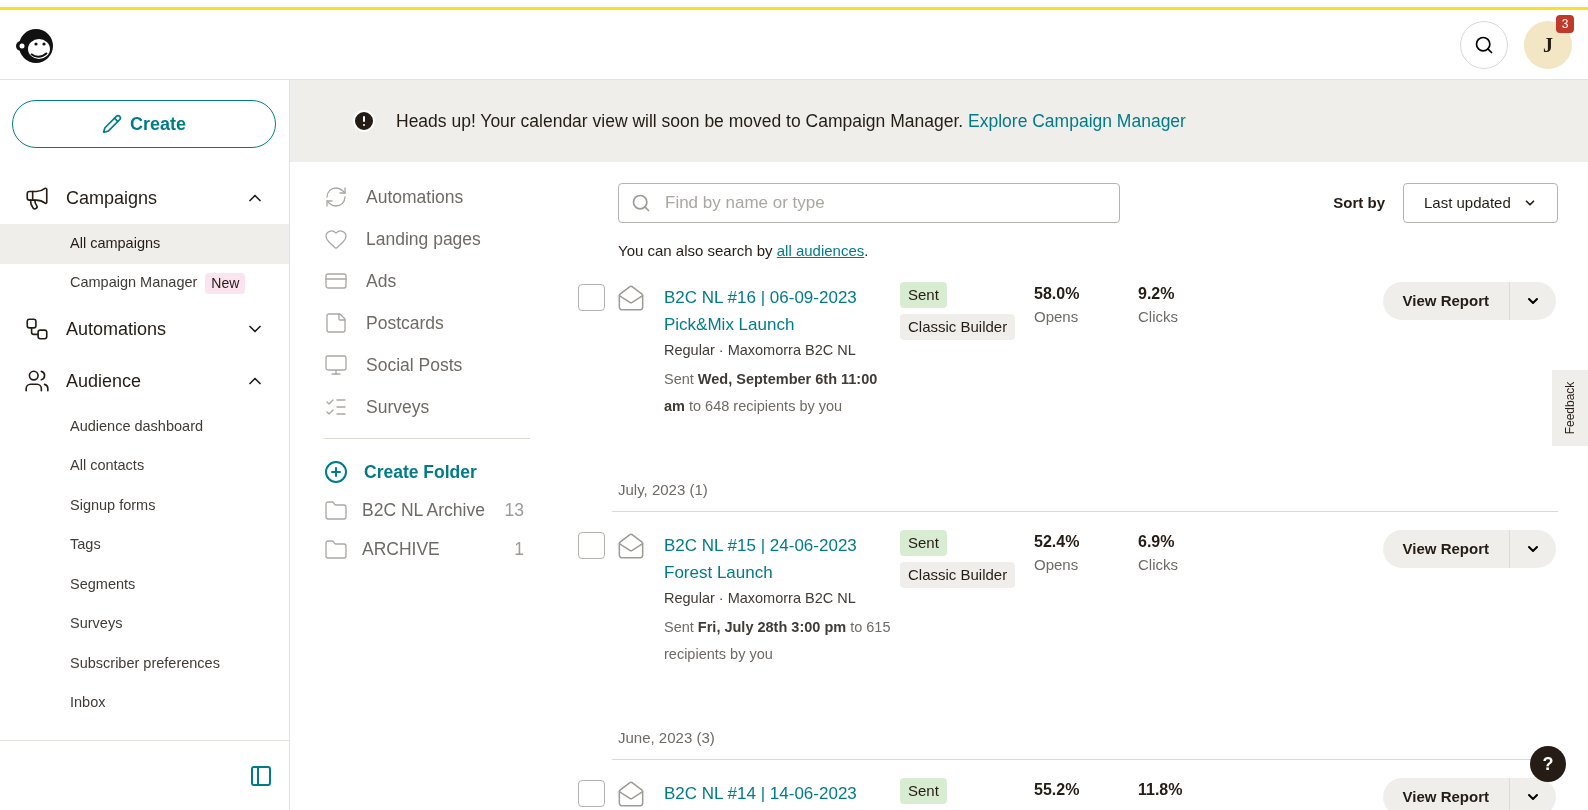 Image resolution: width=1588 pixels, height=810 pixels. I want to click on content-type-item: Surveys, so click(444, 407).